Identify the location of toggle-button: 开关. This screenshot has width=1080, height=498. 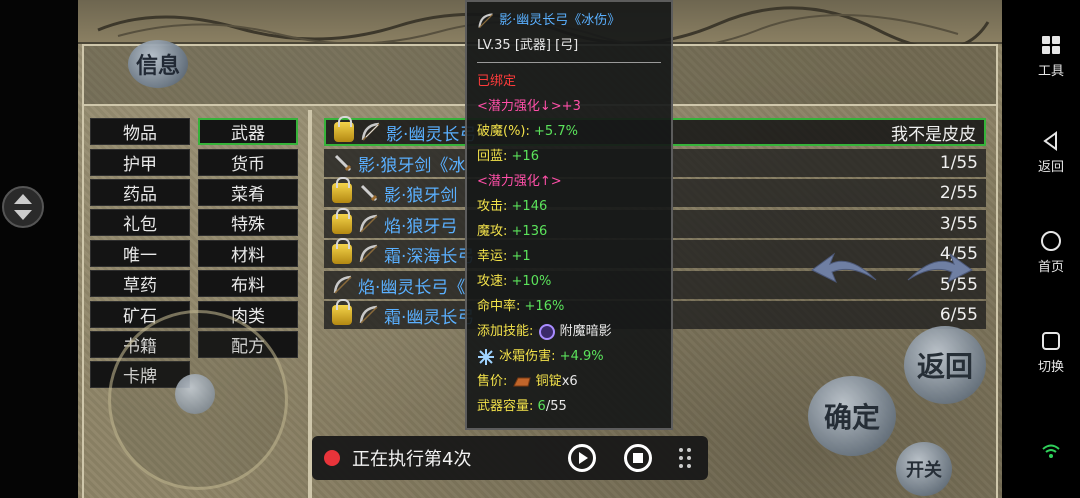
(924, 469).